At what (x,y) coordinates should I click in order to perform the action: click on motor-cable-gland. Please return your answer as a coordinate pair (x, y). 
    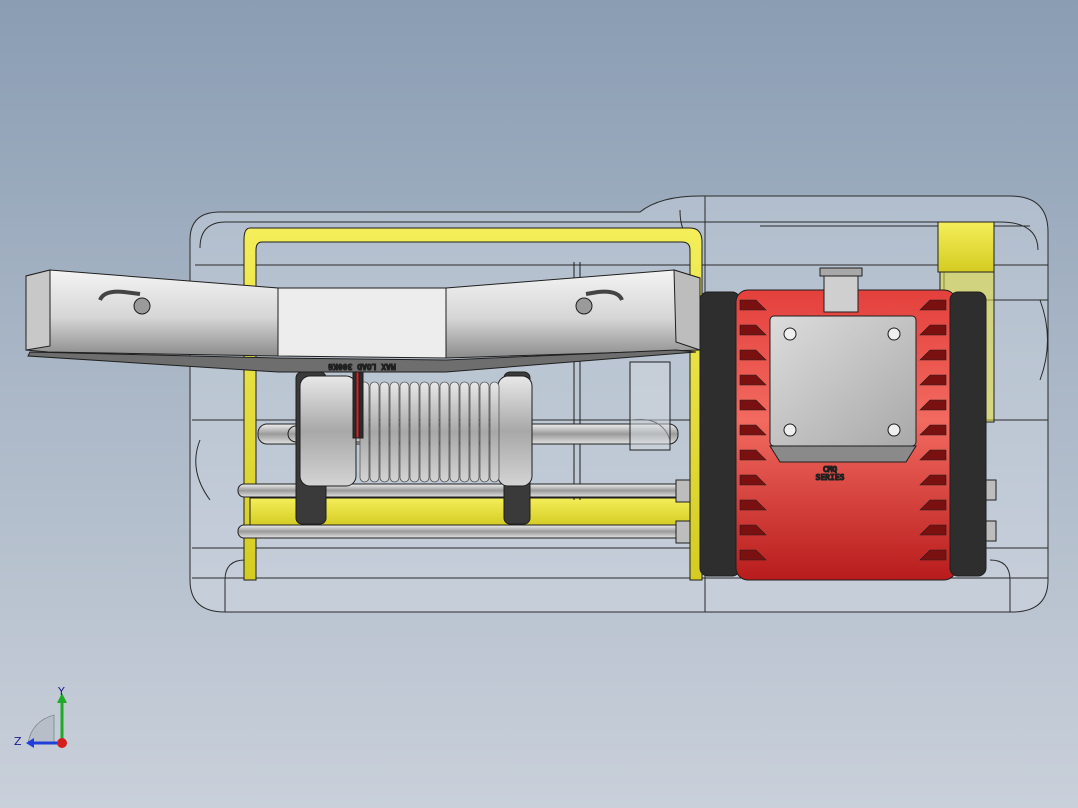
    Looking at the image, I should click on (841, 290).